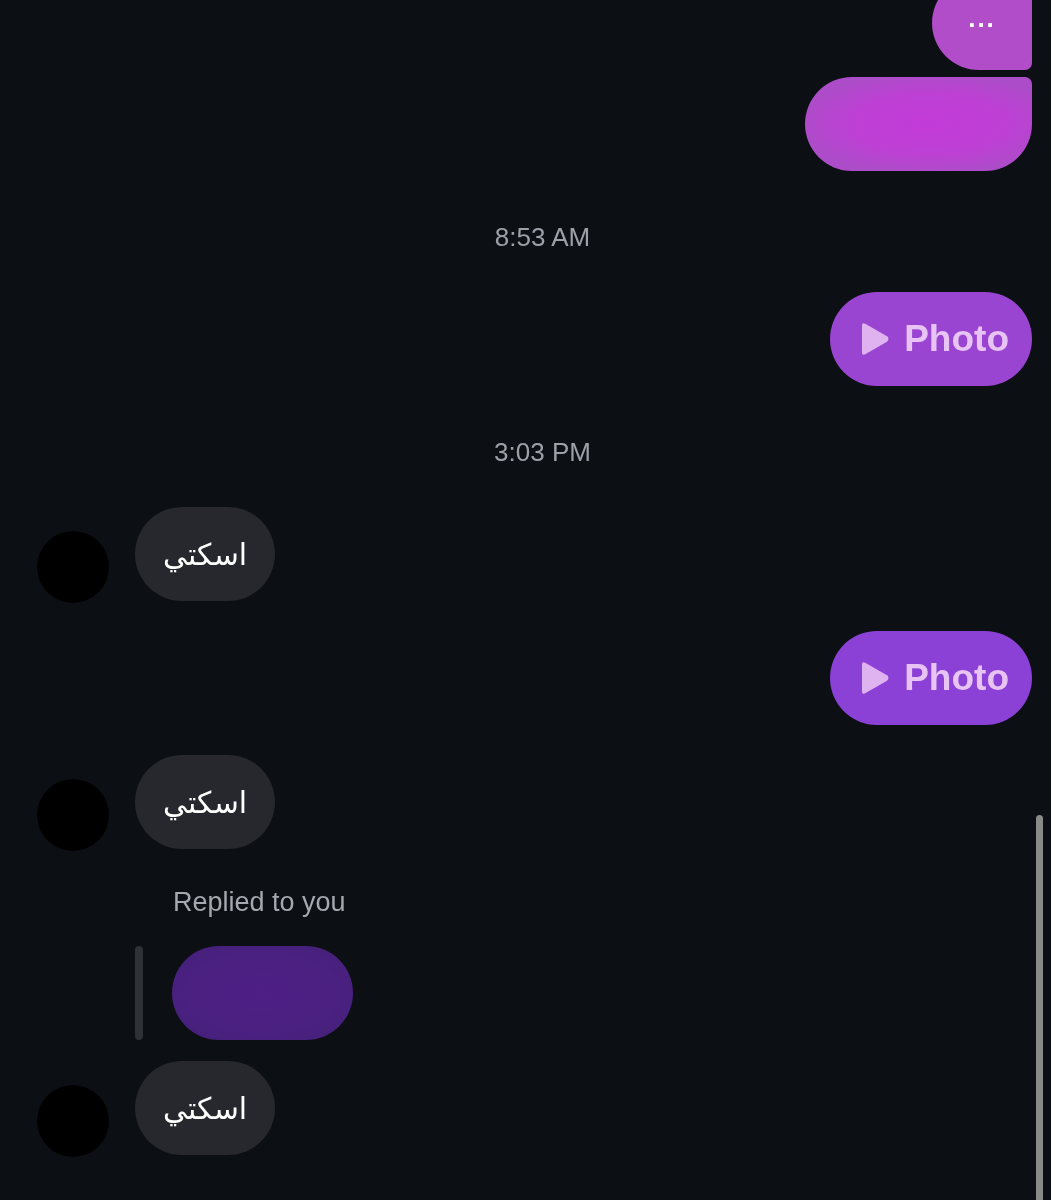 This screenshot has height=1200, width=1051. Describe the element at coordinates (259, 902) in the screenshot. I see `reply-label: Replied to you` at that location.